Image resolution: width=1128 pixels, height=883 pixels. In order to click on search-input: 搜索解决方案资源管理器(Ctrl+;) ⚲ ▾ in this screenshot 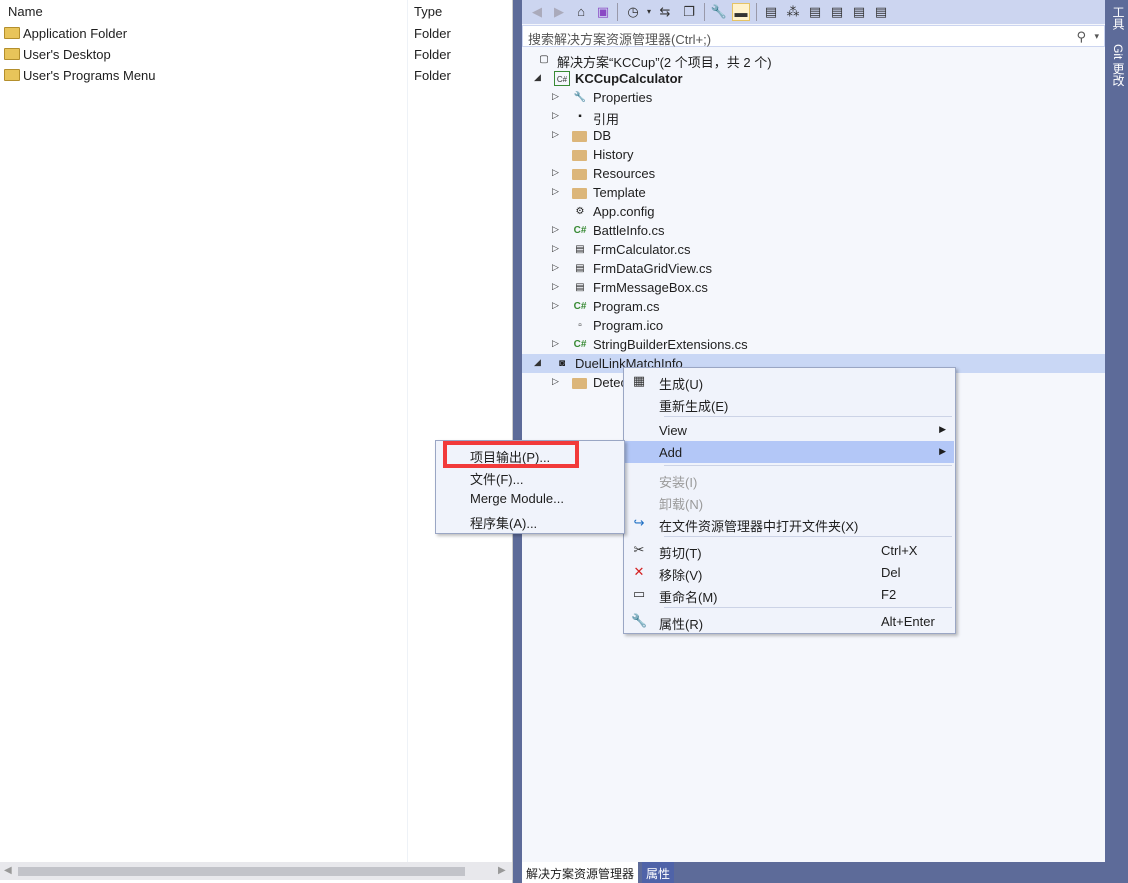, I will do `click(813, 36)`.